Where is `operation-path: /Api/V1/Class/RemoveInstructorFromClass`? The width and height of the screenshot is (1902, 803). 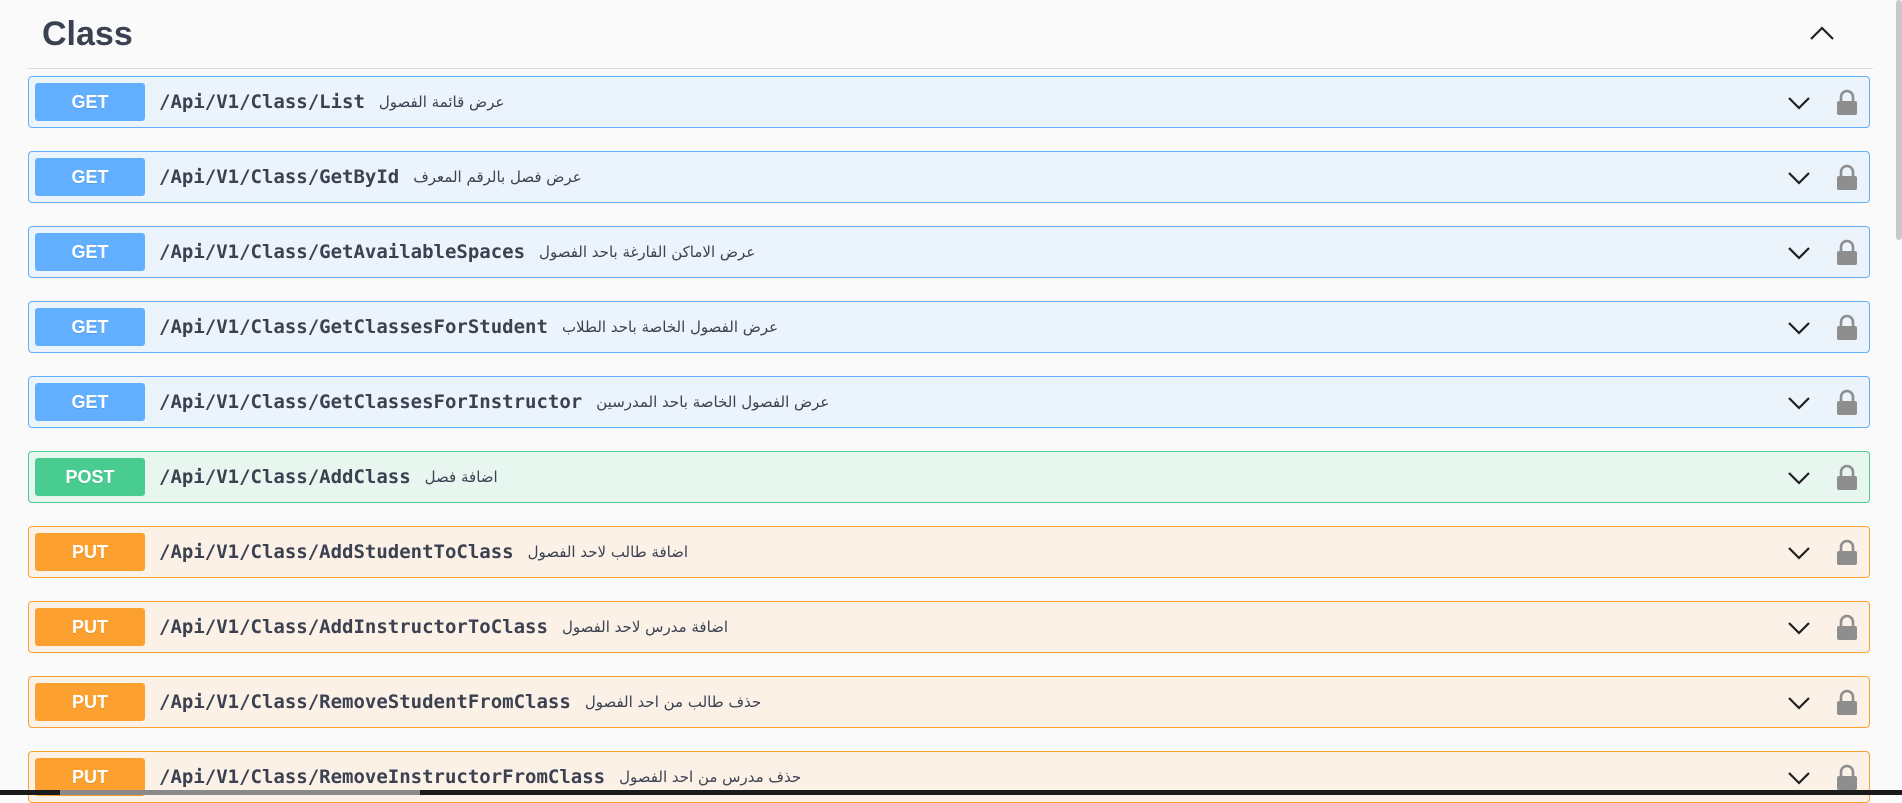
operation-path: /Api/V1/Class/RemoveInstructorFromClass is located at coordinates (382, 777).